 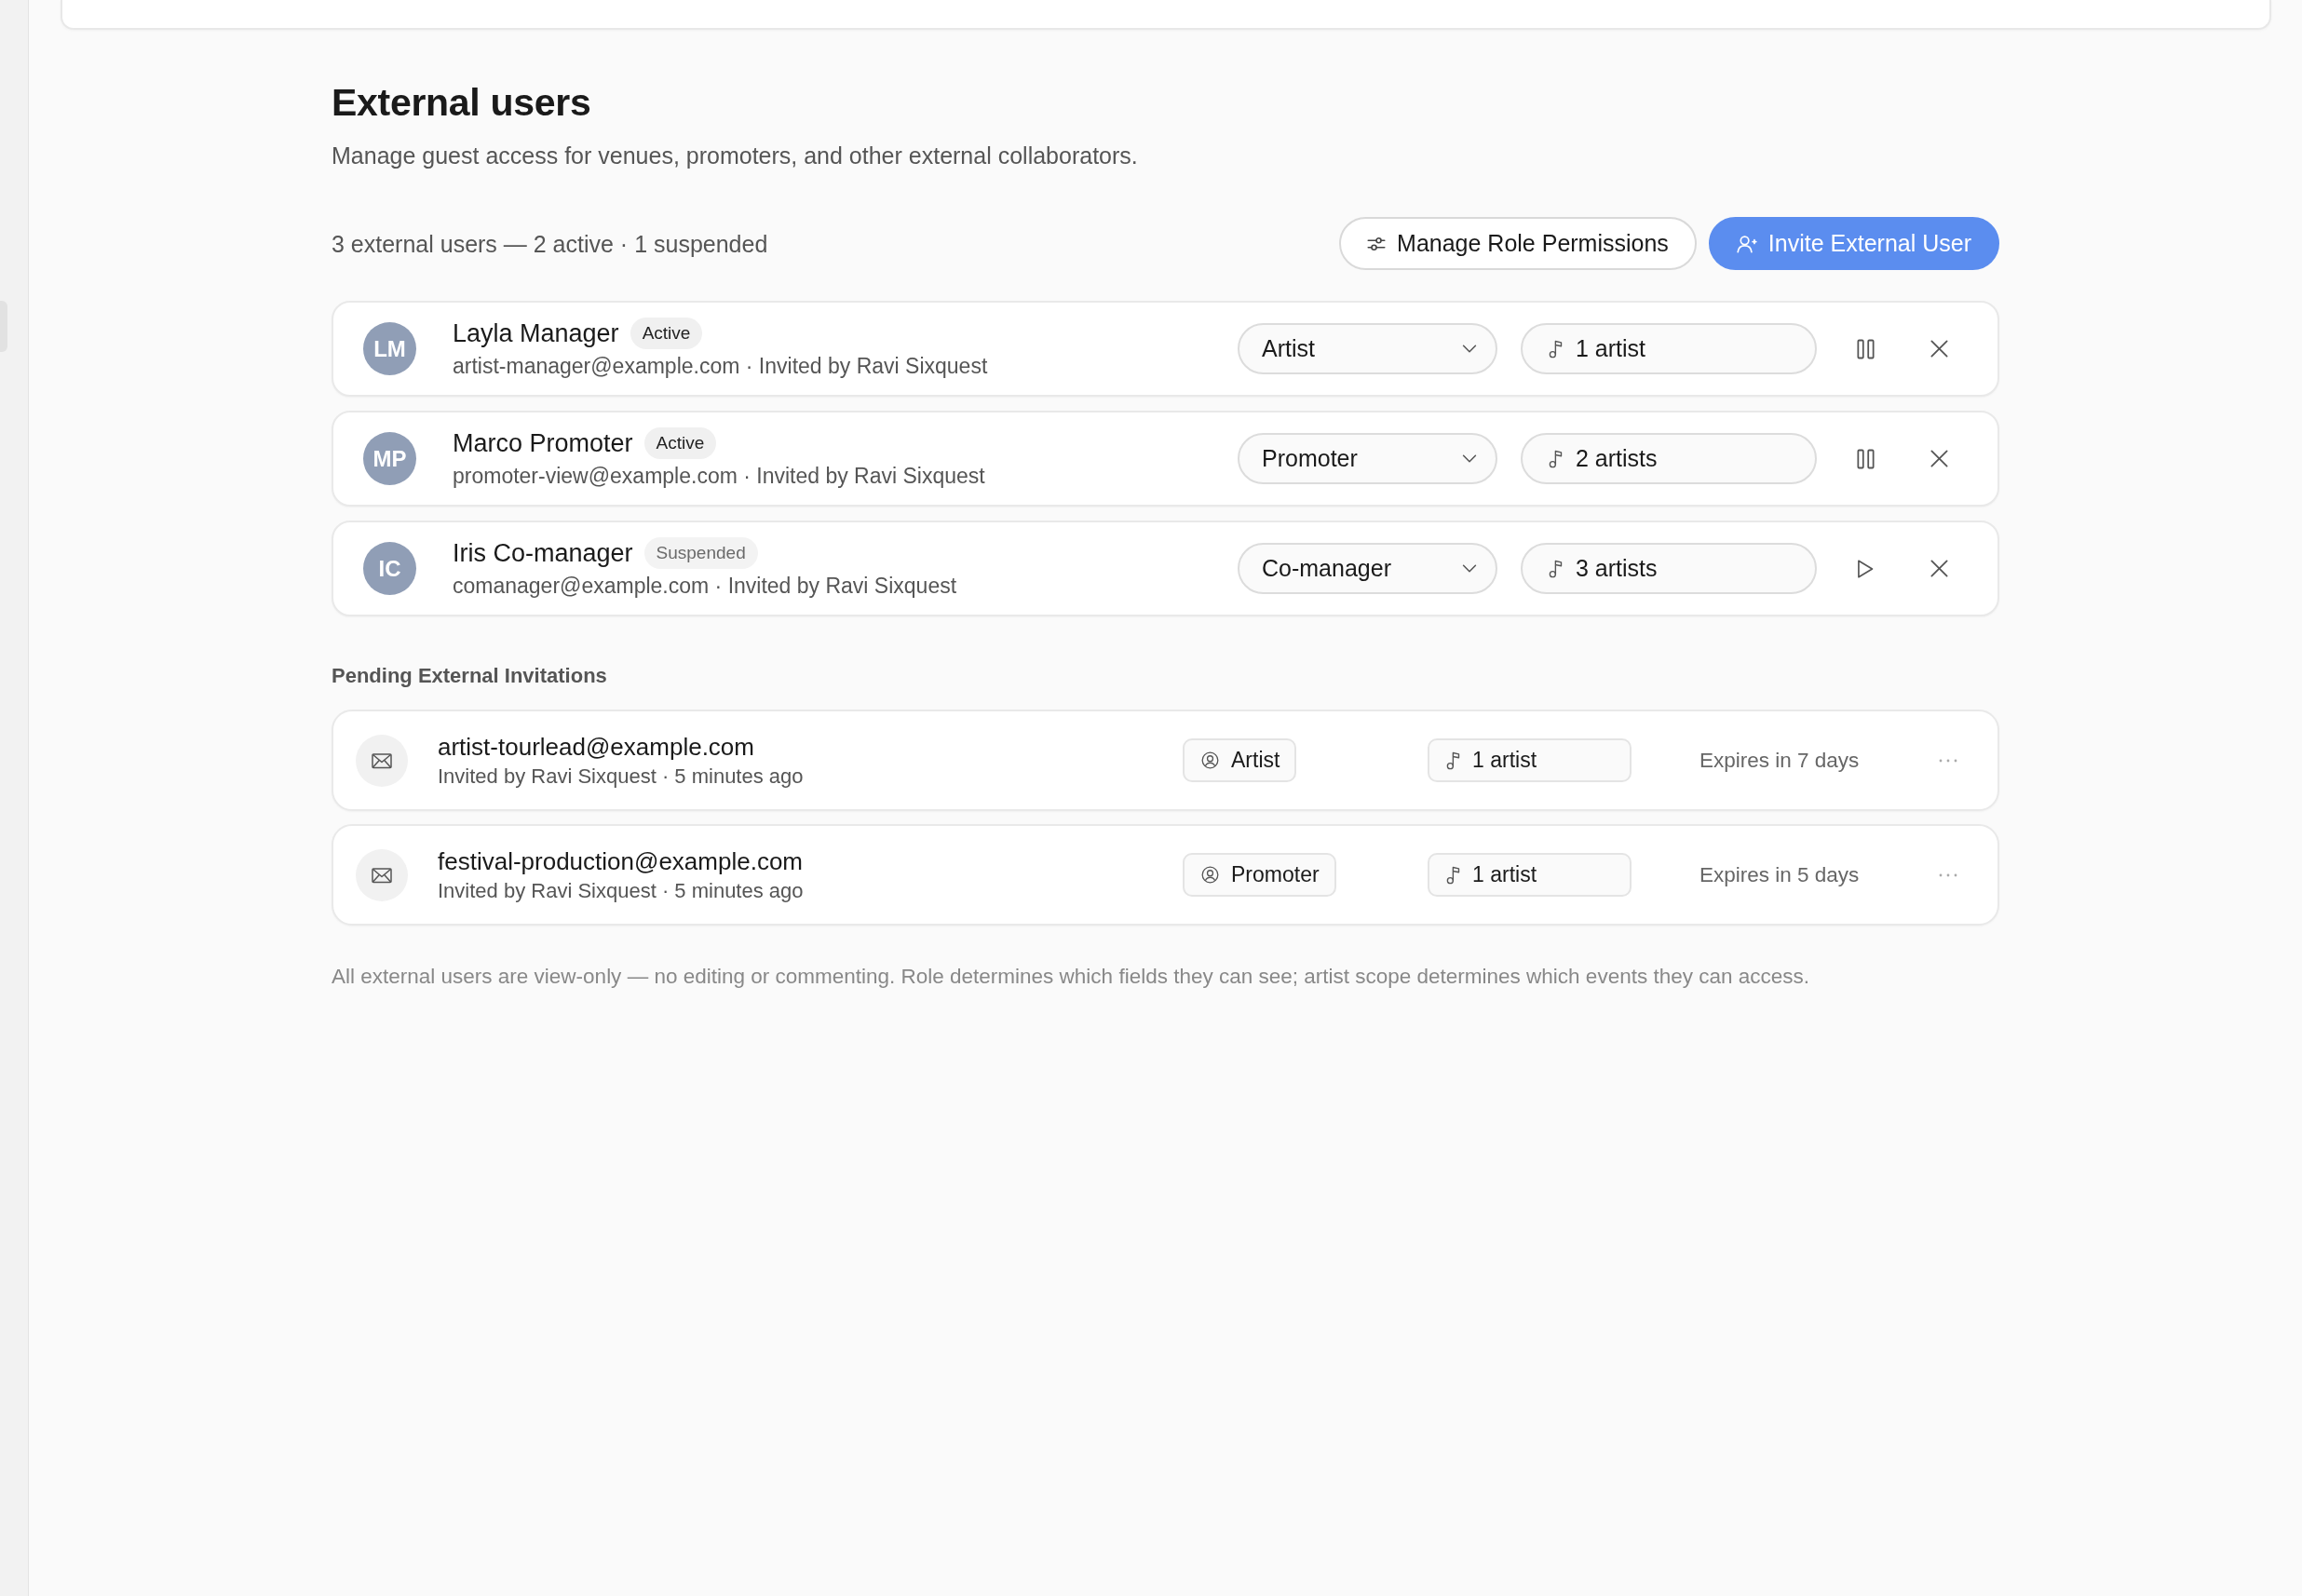 I want to click on artist-scope-button: 2 artists, so click(x=1669, y=458).